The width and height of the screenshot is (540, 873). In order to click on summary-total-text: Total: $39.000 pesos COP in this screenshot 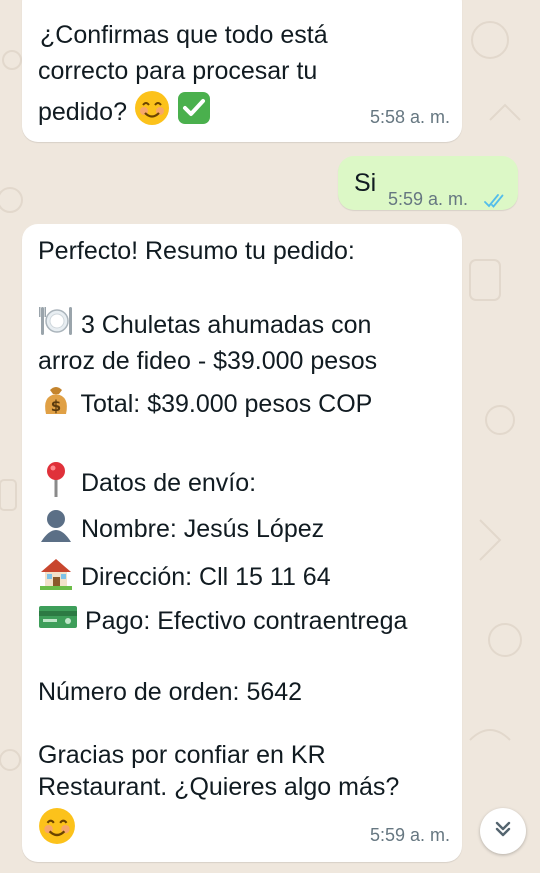, I will do `click(226, 404)`.